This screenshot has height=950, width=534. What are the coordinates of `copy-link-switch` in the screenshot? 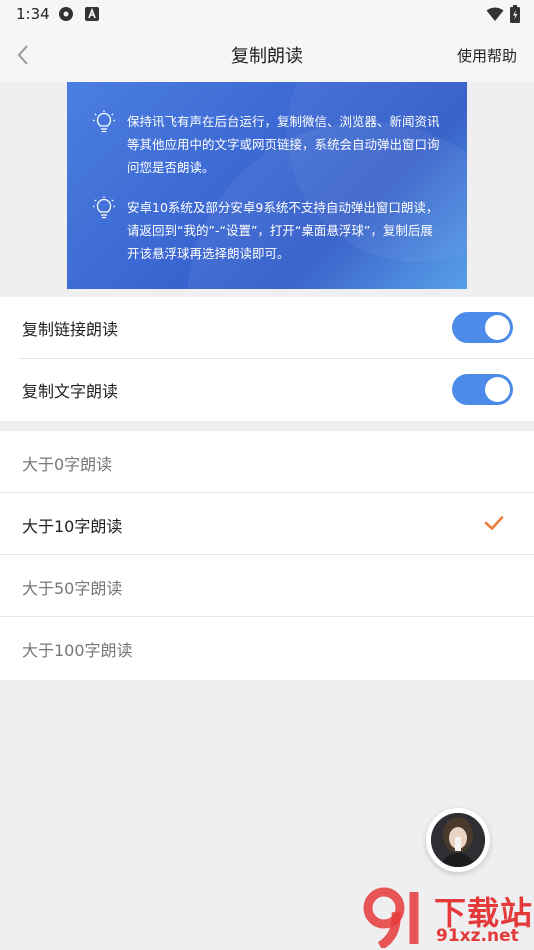 It's located at (482, 327).